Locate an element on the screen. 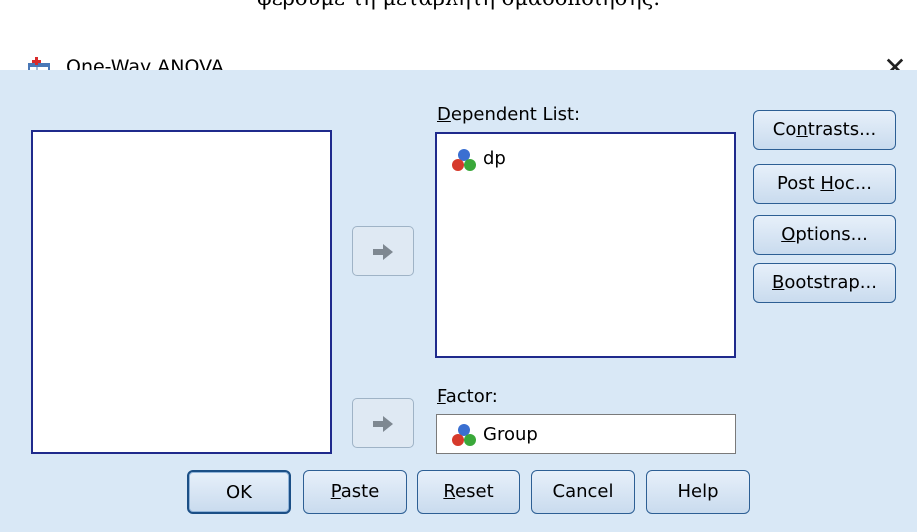  move-to-dependent-button is located at coordinates (383, 251).